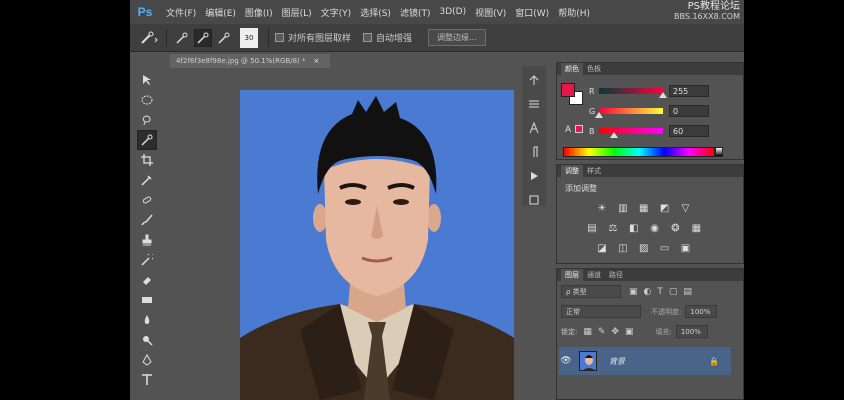  I want to click on filter-adjust-icon: ◐, so click(648, 292).